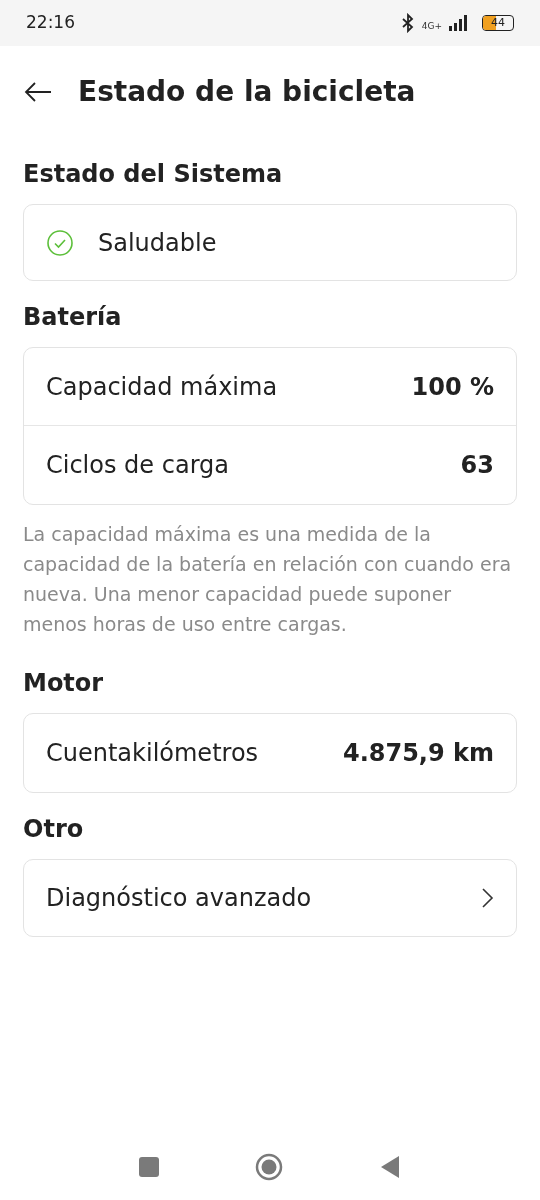  What do you see at coordinates (152, 753) in the screenshot?
I see `row-label: Cuentakilómetros` at bounding box center [152, 753].